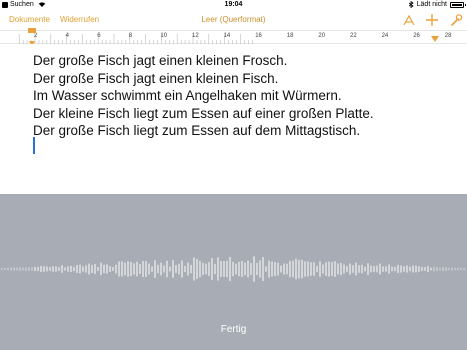  I want to click on ruler-label: 20, so click(322, 36).